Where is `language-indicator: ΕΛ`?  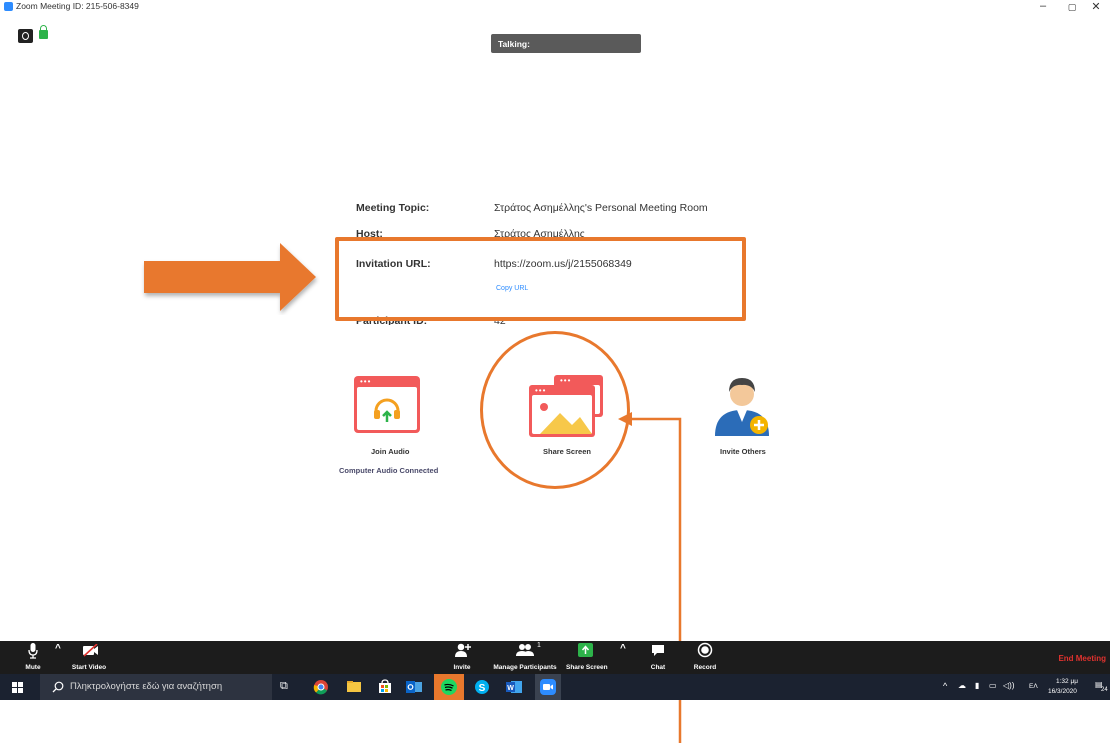
language-indicator: ΕΛ is located at coordinates (1033, 686).